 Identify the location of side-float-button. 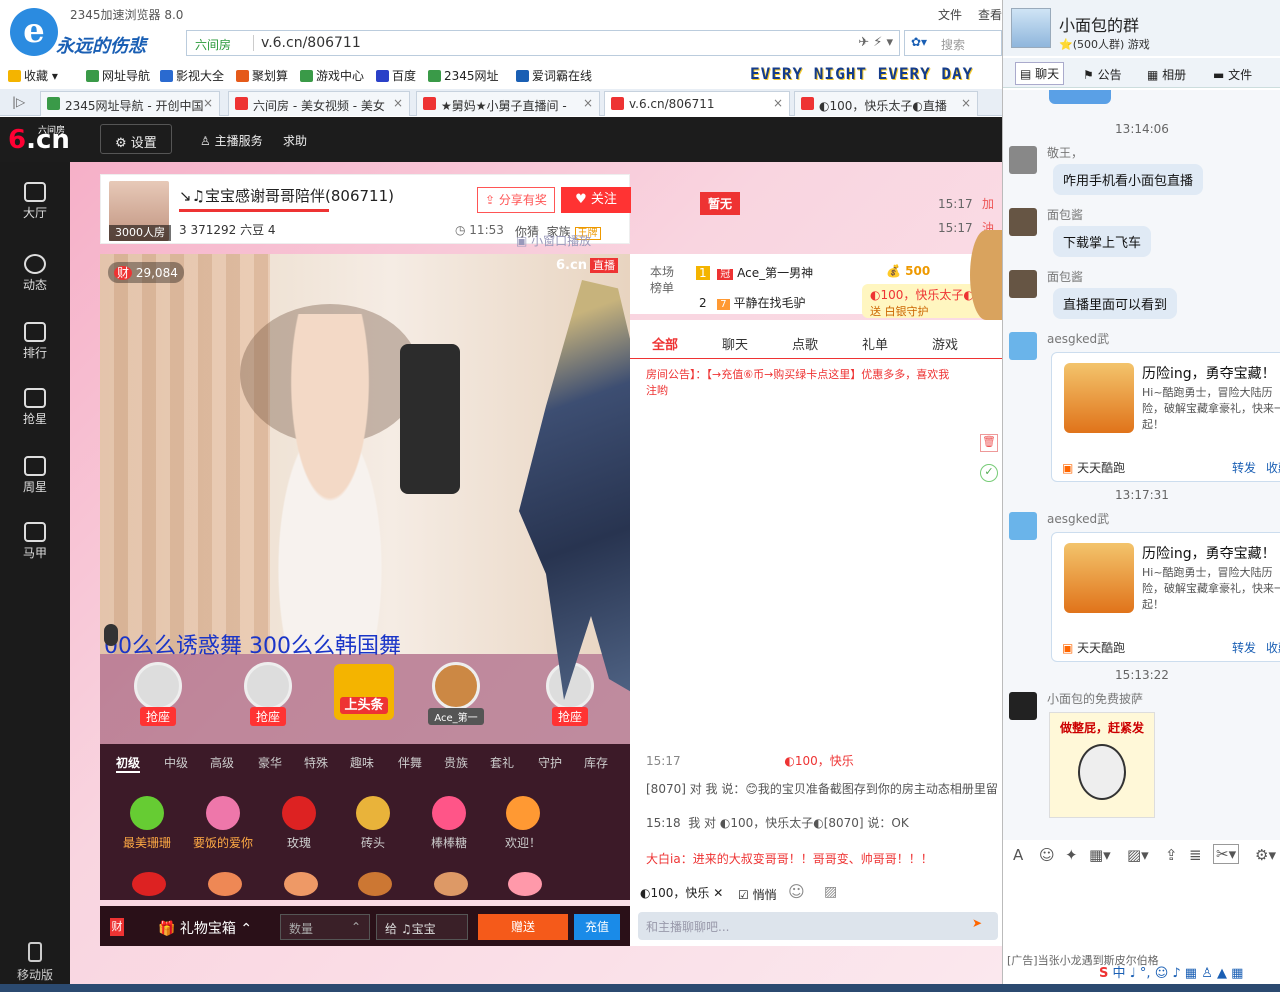
(986, 275).